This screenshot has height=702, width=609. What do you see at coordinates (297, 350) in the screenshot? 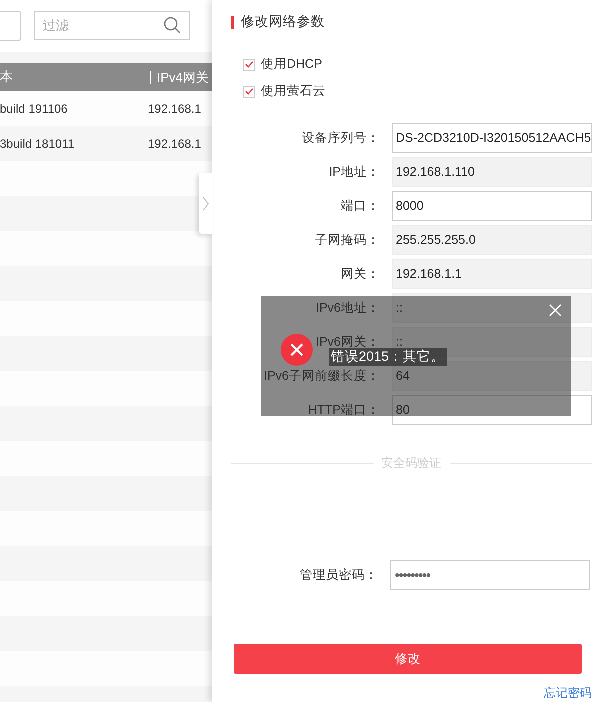
I see `error-icon` at bounding box center [297, 350].